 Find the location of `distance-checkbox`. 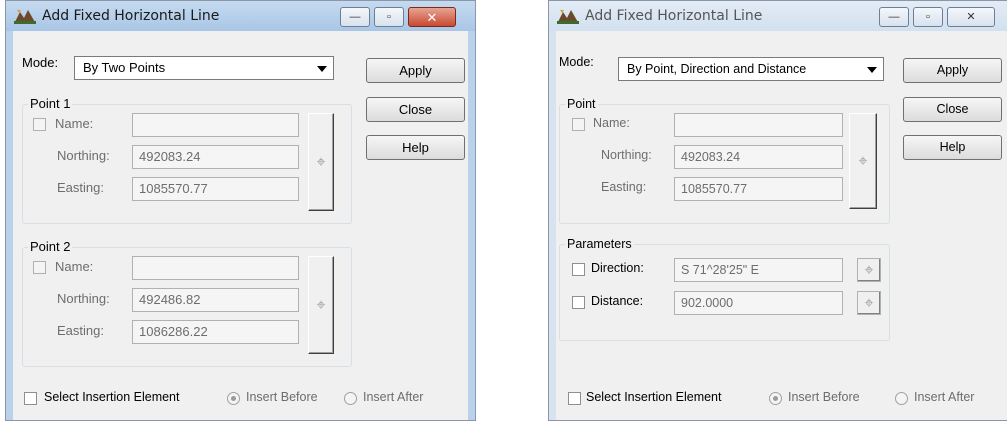

distance-checkbox is located at coordinates (578, 302).